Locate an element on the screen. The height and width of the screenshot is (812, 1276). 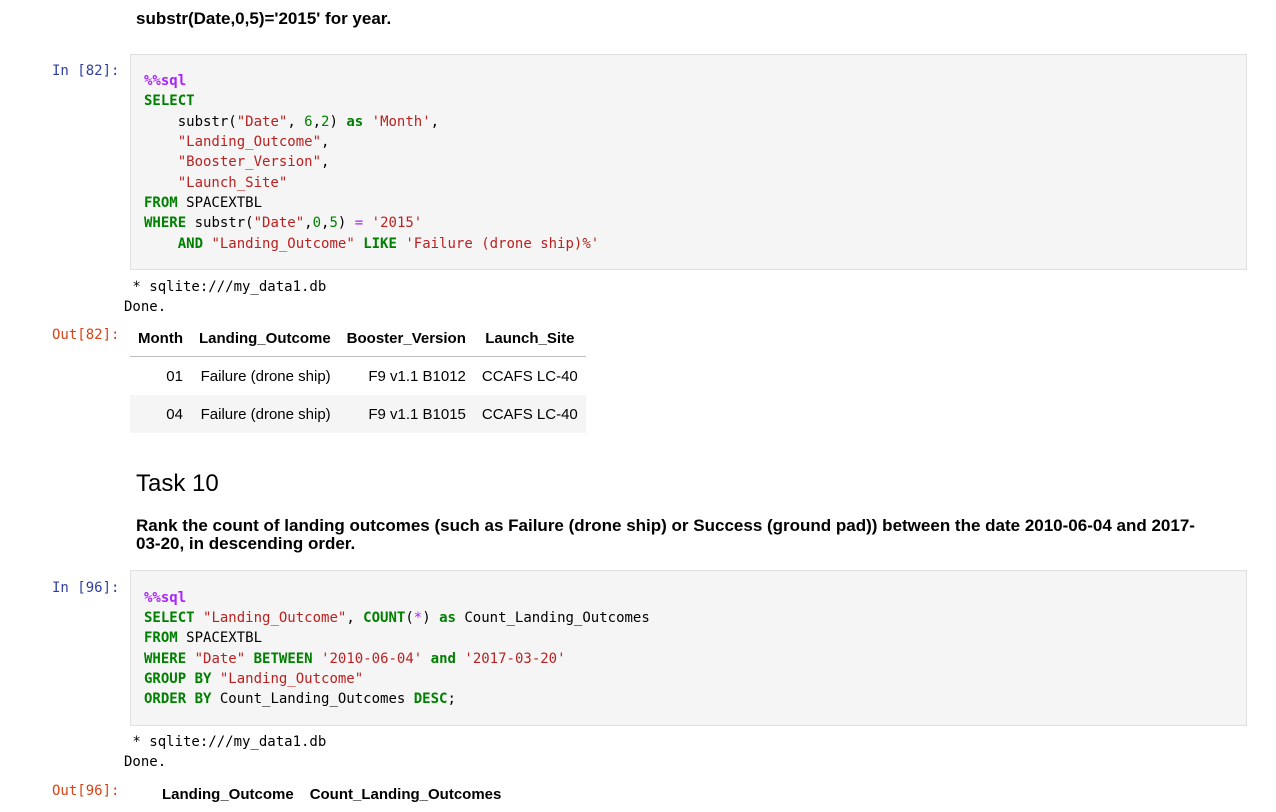
code-line: "Booster_Version", is located at coordinates (237, 162).